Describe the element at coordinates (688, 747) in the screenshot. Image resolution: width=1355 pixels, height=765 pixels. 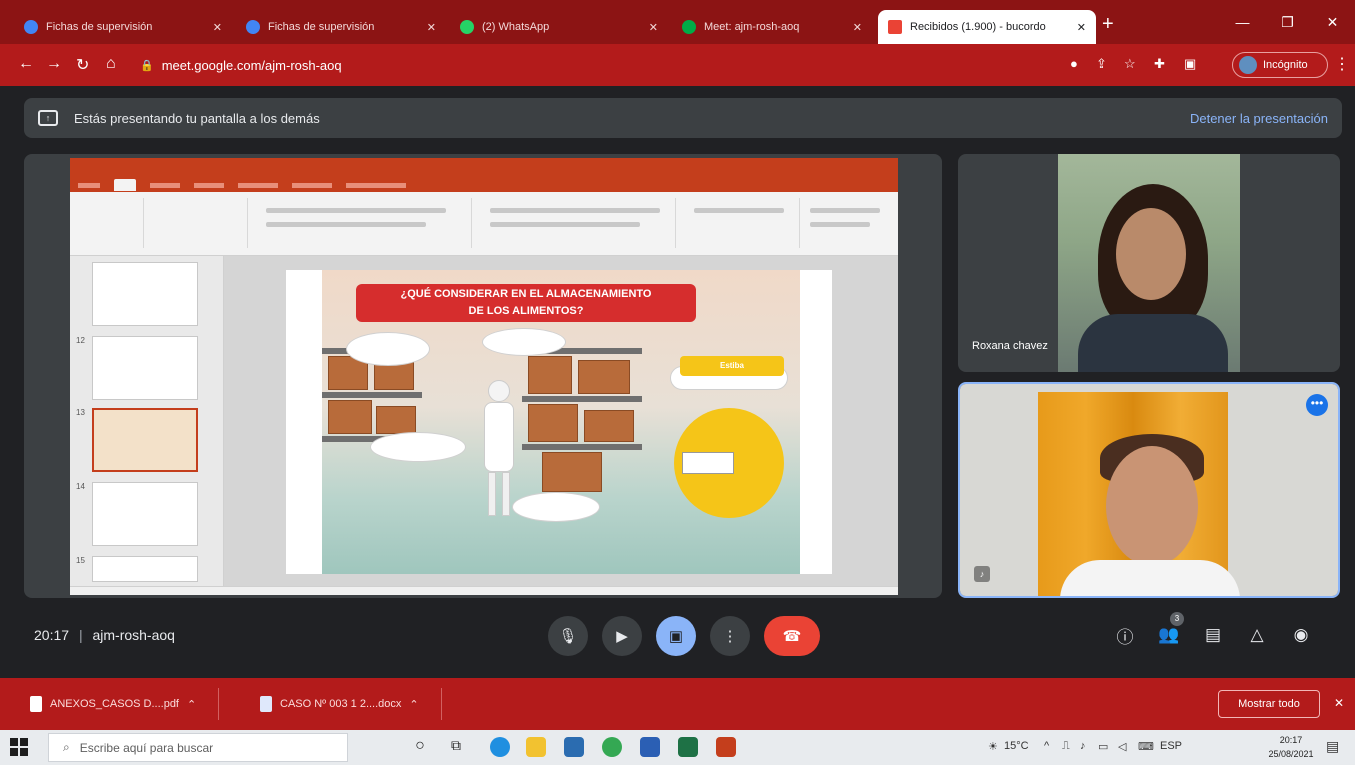
I see `excel-icon` at that location.